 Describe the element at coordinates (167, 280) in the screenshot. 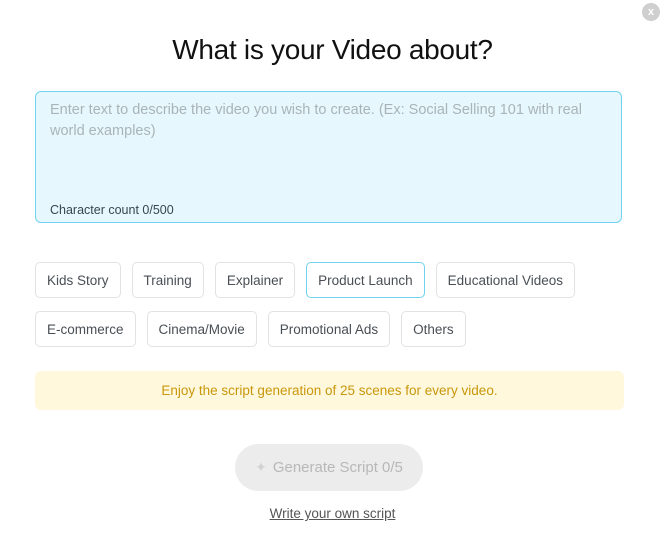

I see `category-chip-training: Training` at that location.